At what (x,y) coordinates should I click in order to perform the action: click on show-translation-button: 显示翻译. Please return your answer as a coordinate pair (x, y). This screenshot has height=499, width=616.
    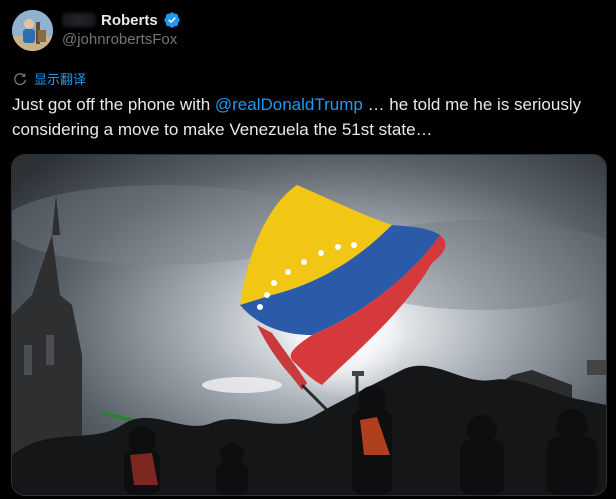
    Looking at the image, I should click on (49, 78).